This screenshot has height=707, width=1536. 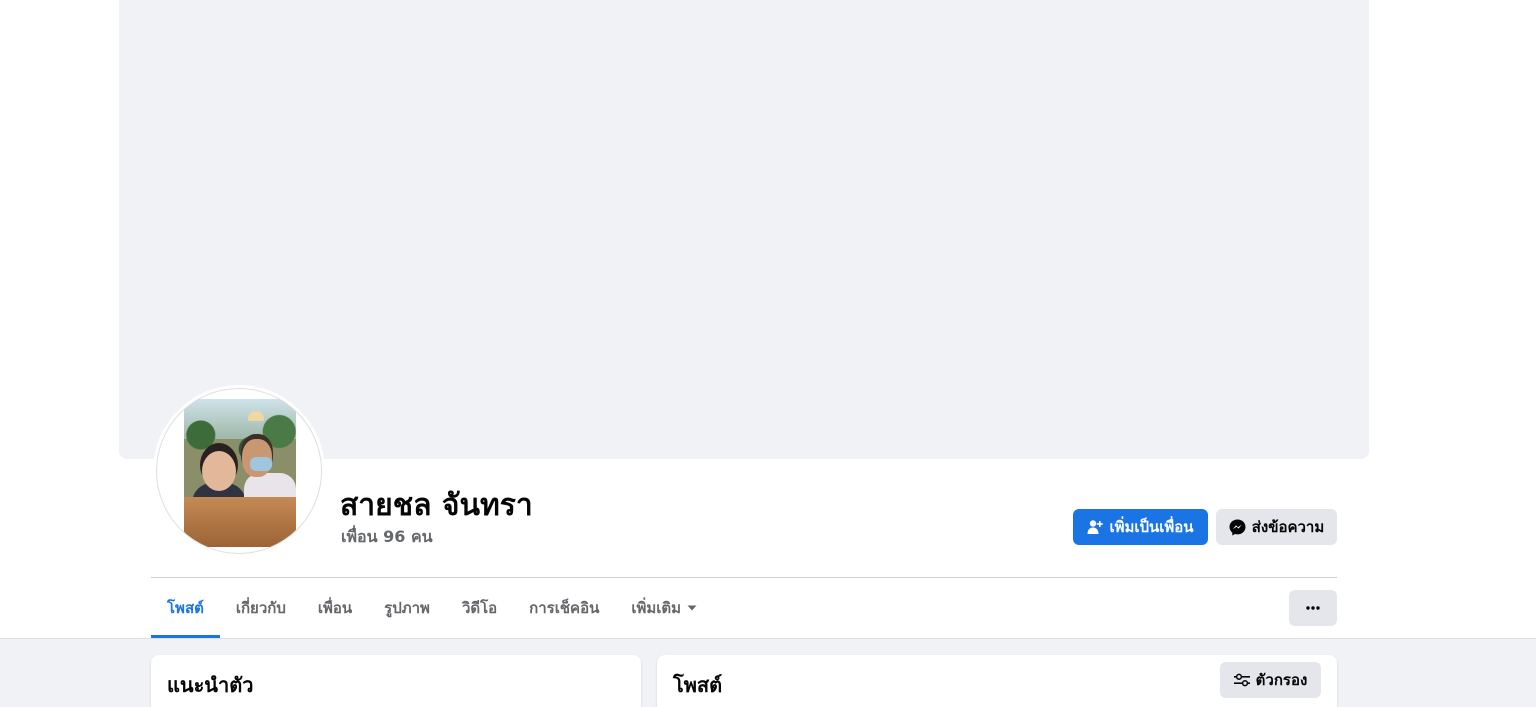 What do you see at coordinates (692, 608) in the screenshot?
I see `caret-down-icon` at bounding box center [692, 608].